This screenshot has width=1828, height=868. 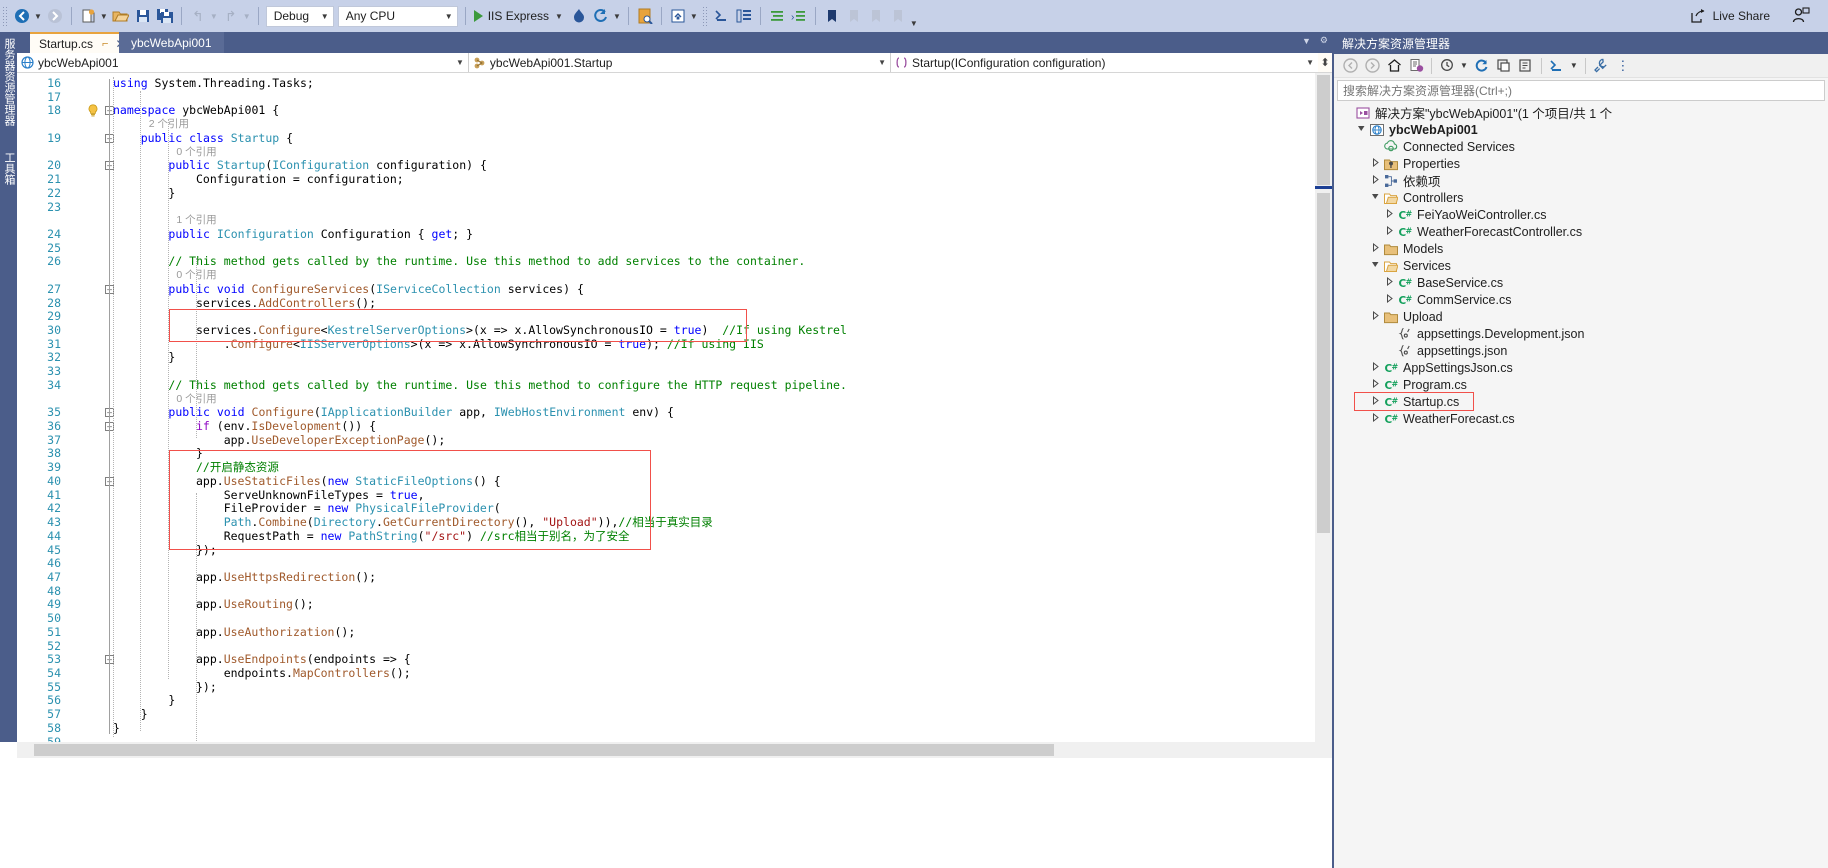 What do you see at coordinates (1730, 16) in the screenshot?
I see `live-share-button: Live Share` at bounding box center [1730, 16].